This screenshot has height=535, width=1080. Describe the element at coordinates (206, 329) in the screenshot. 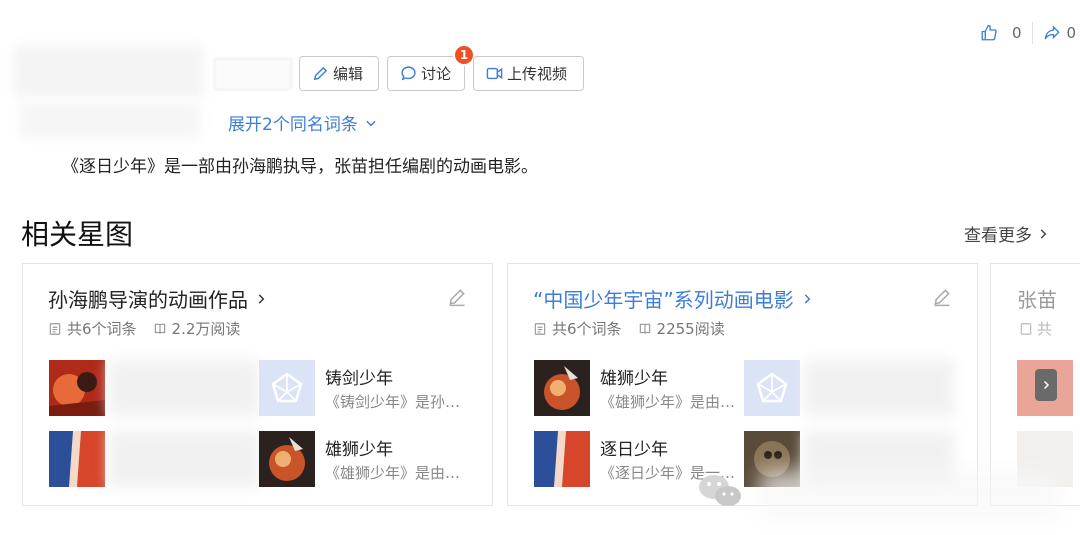

I see `read-count: 2.2万阅读` at that location.